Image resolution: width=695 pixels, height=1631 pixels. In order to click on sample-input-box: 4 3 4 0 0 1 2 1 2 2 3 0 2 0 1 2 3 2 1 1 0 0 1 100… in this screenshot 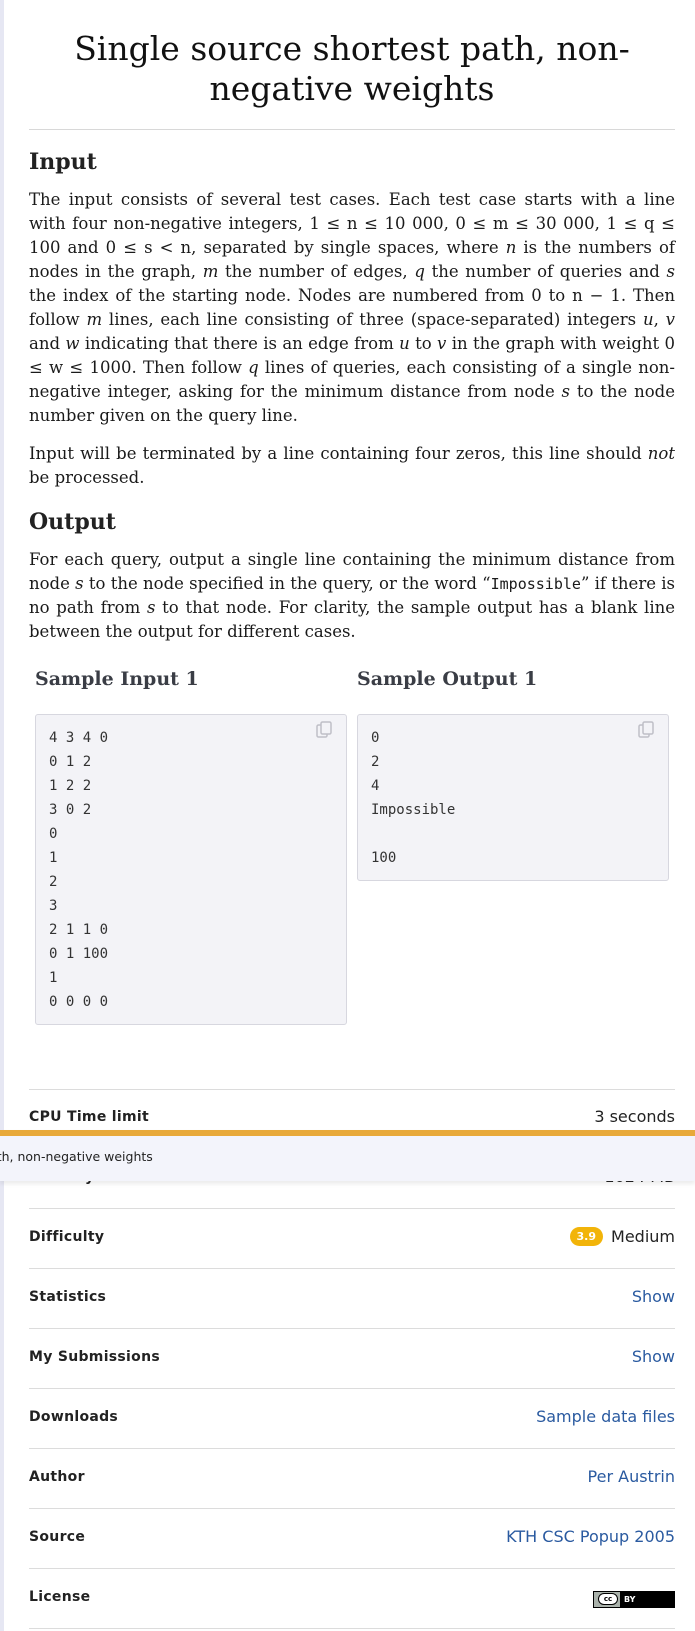, I will do `click(191, 869)`.